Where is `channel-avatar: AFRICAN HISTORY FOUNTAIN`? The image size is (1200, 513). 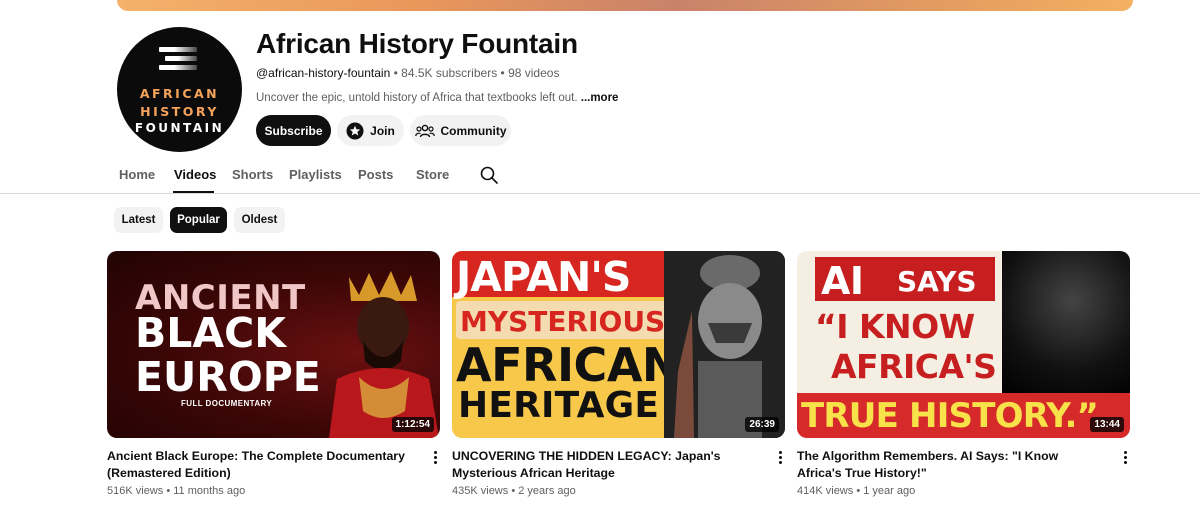
channel-avatar: AFRICAN HISTORY FOUNTAIN is located at coordinates (179, 89).